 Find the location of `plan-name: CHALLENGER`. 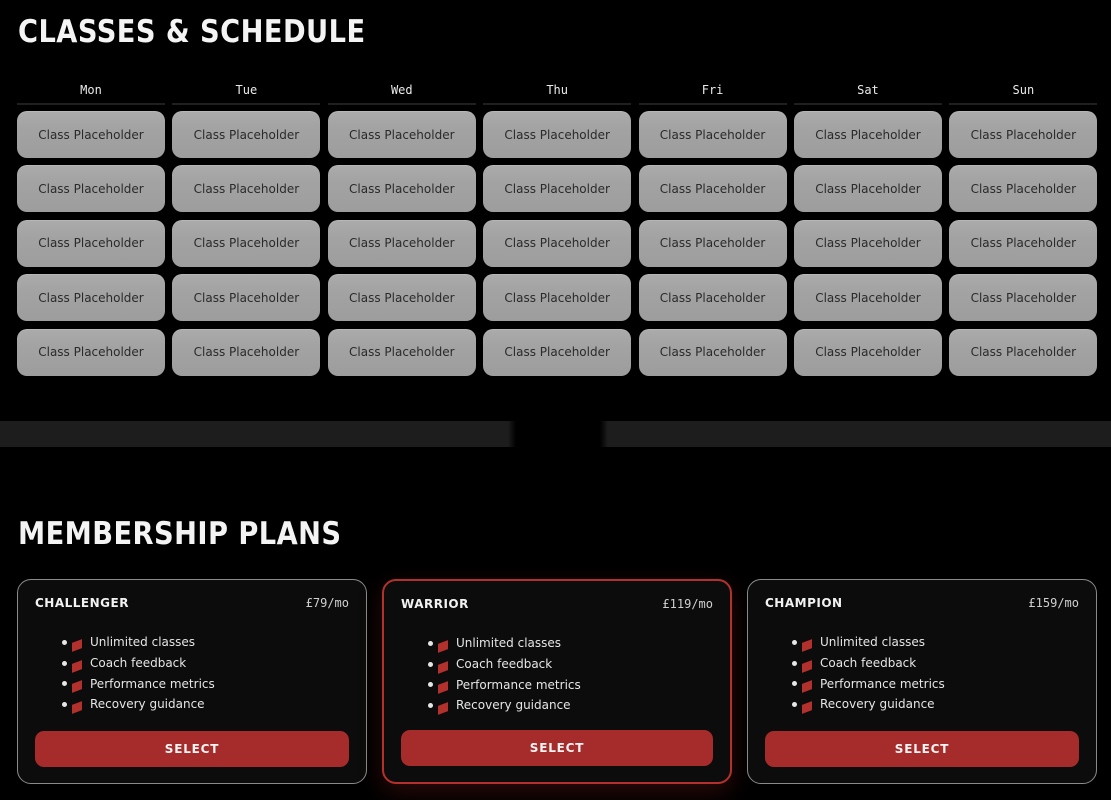

plan-name: CHALLENGER is located at coordinates (82, 603).